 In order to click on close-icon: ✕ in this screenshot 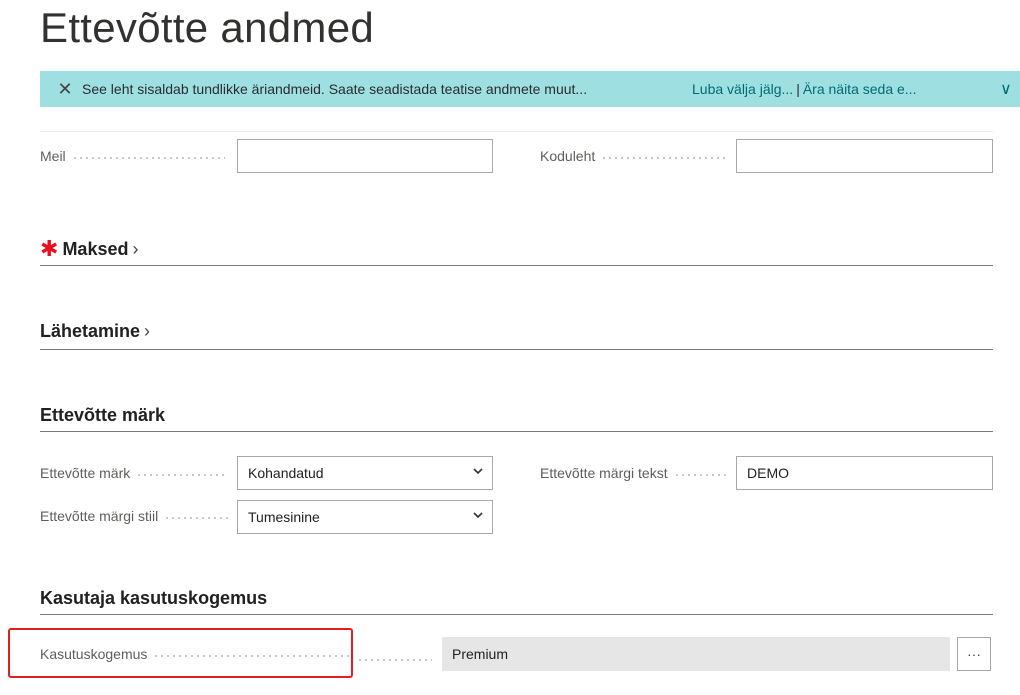, I will do `click(65, 89)`.